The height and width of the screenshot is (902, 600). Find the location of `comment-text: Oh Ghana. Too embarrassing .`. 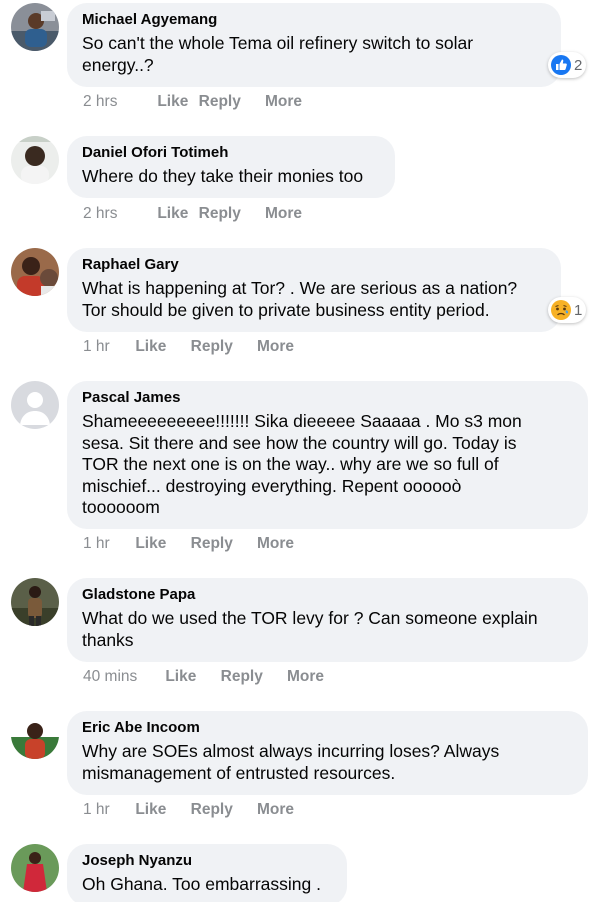

comment-text: Oh Ghana. Too embarrassing . is located at coordinates (201, 884).